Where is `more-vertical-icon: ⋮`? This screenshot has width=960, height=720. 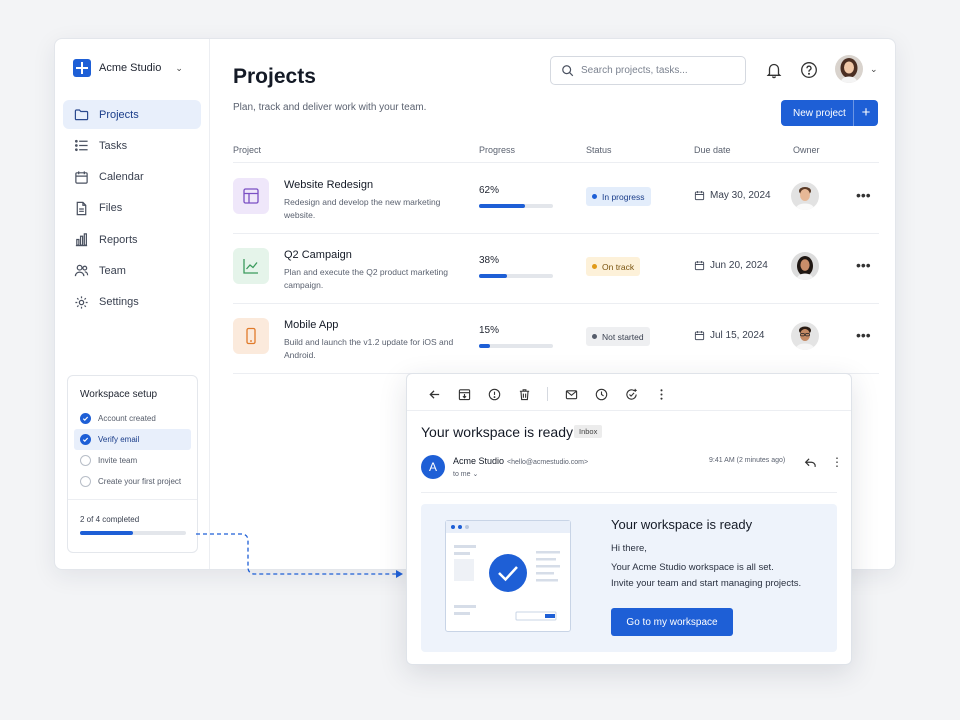
more-vertical-icon: ⋮ is located at coordinates (837, 462).